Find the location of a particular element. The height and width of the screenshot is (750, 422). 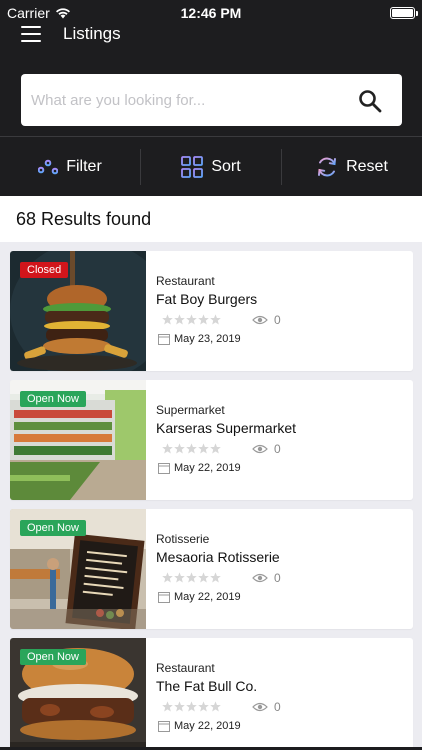

sort-button: Sort is located at coordinates (211, 166).